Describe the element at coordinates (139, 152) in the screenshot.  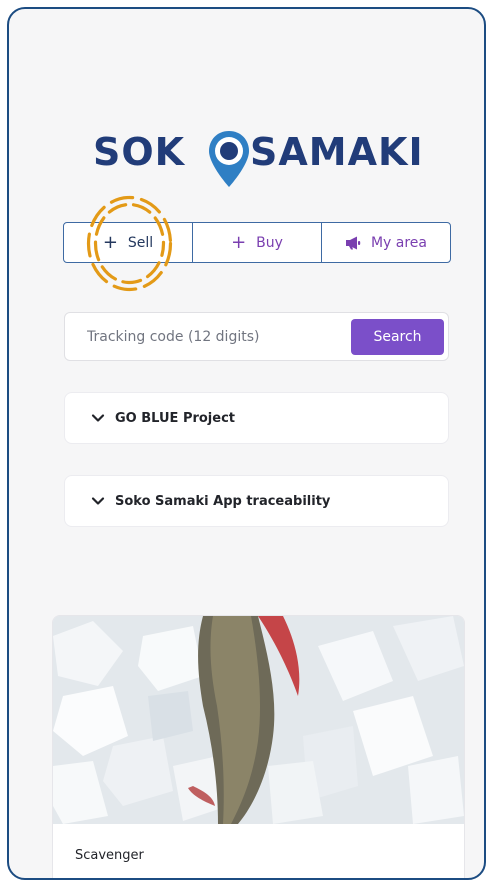
I see `logo-text-left: SOK` at that location.